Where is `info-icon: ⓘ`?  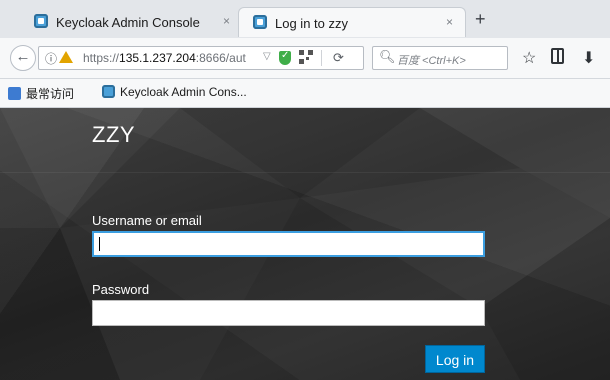
info-icon: ⓘ is located at coordinates (51, 58).